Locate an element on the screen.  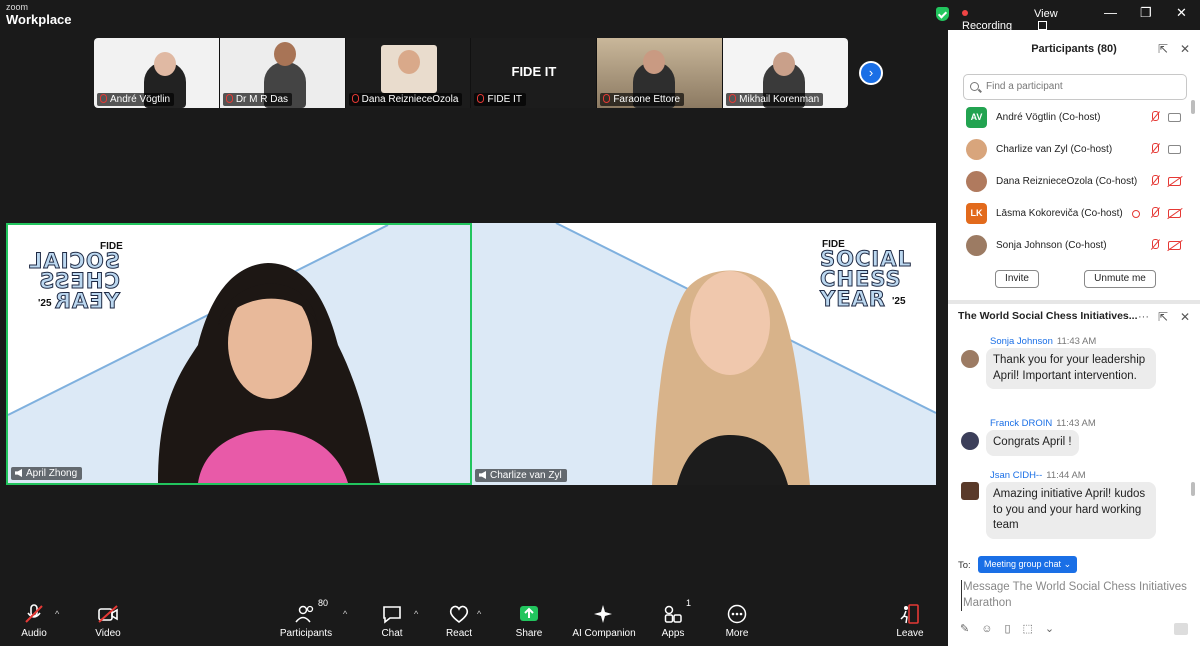
thumbnail-name-tag: Dr M R Das is located at coordinates (257, 99).